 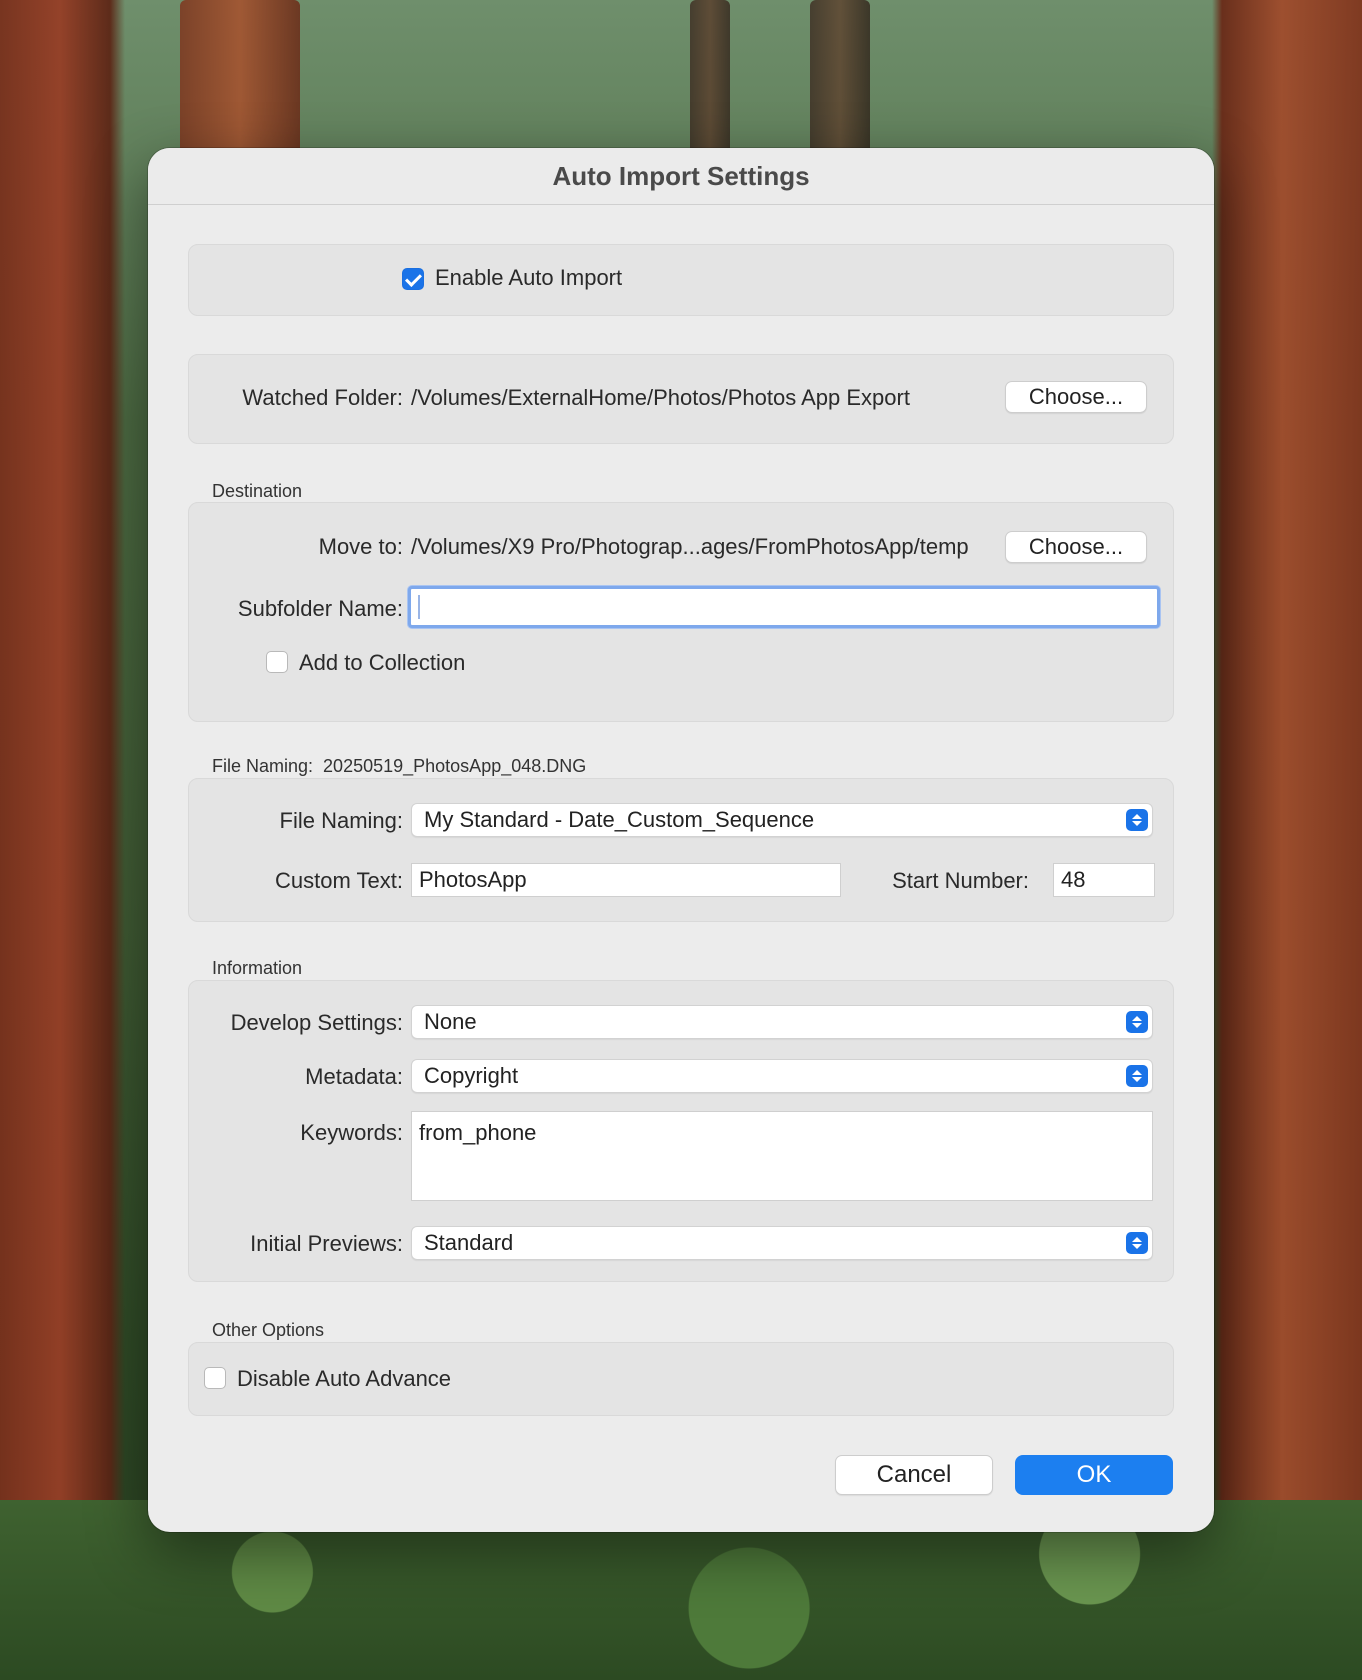 I want to click on file-naming-section-label: File Naming: 20250519_PhotosApp_048.DNG, so click(x=399, y=766).